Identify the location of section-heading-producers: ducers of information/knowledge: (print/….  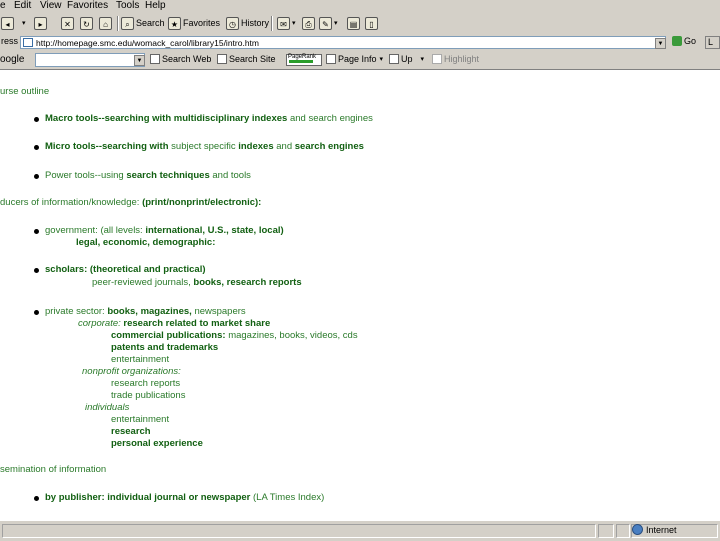
(130, 202).